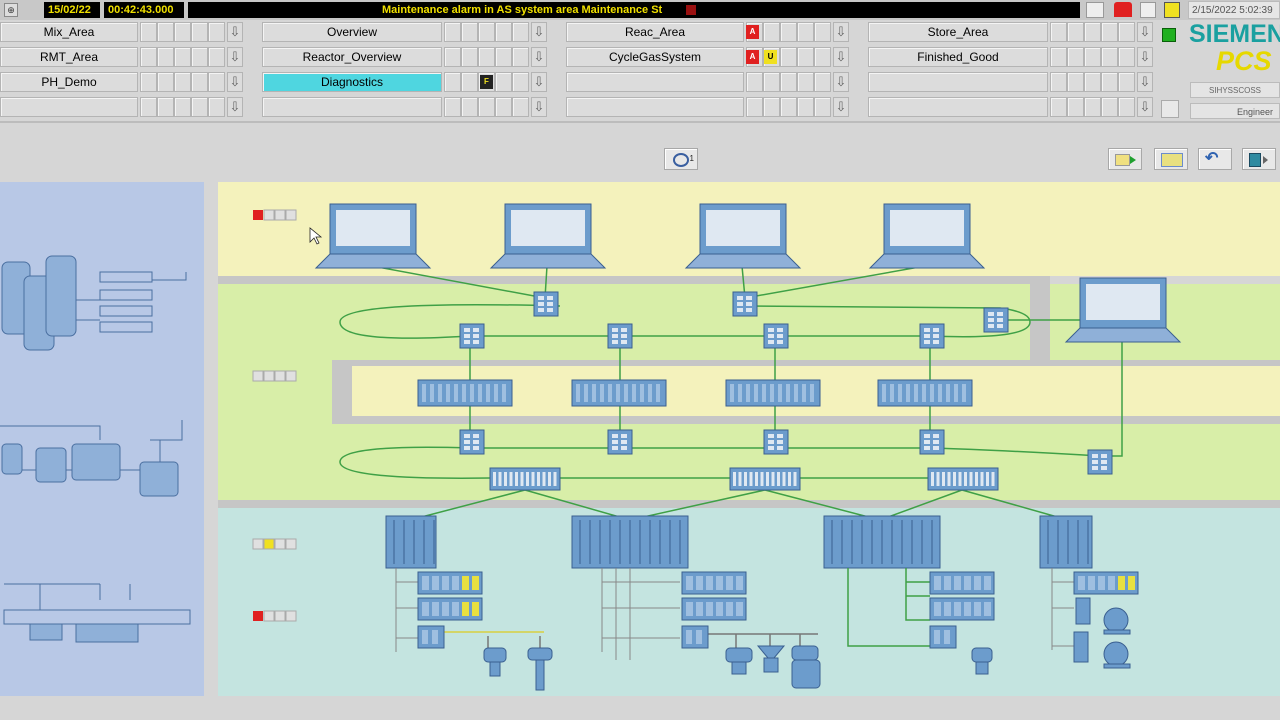  What do you see at coordinates (97, 613) in the screenshot?
I see `plant-thumbnail-storage` at bounding box center [97, 613].